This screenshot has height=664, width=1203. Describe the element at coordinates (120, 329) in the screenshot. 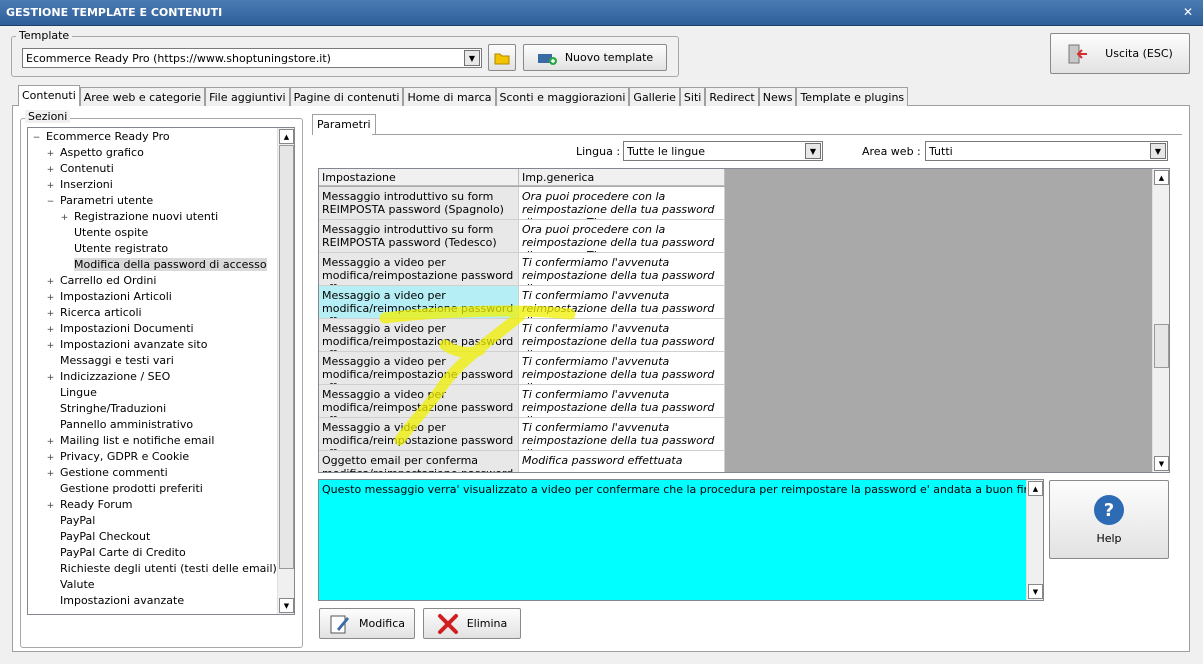

I see `tree-item: + Impostazioni Documenti` at that location.